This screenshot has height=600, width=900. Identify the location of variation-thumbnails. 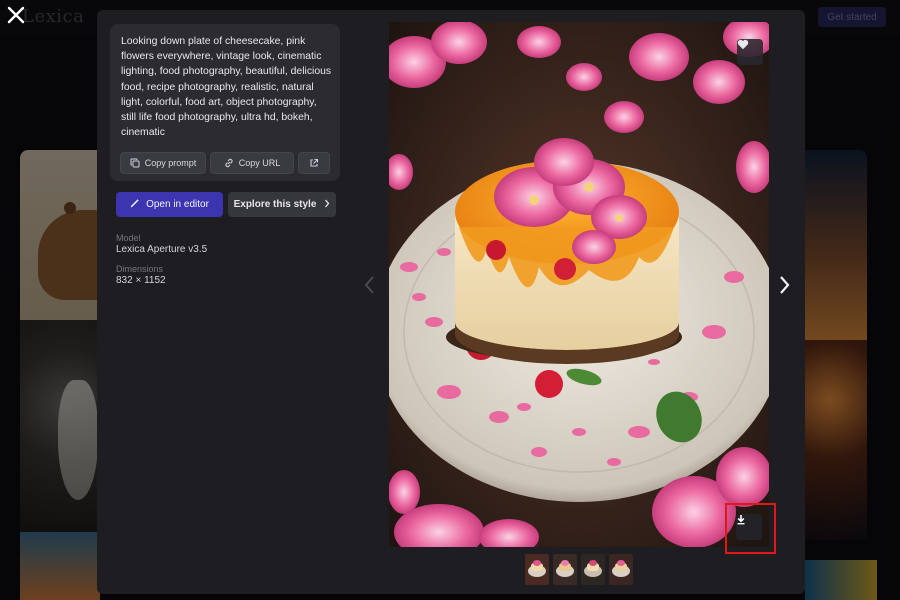
(579, 569).